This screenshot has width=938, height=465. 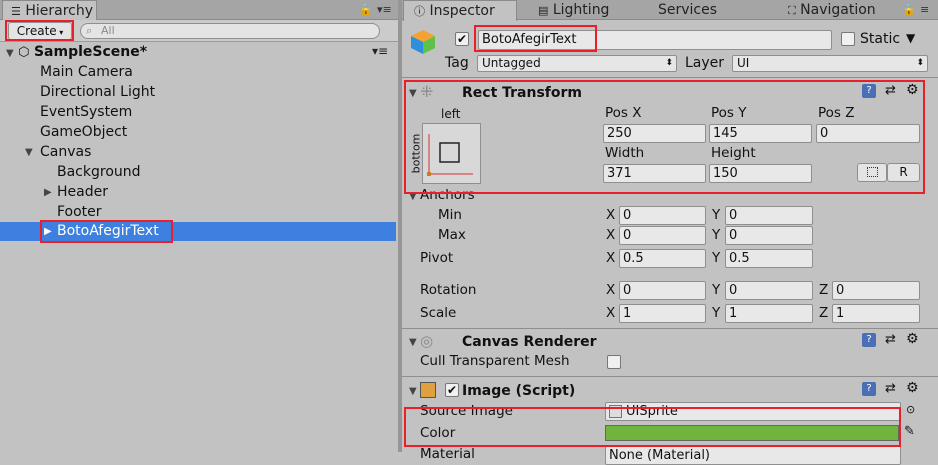 What do you see at coordinates (614, 362) in the screenshot?
I see `cull-transparent-checkbox` at bounding box center [614, 362].